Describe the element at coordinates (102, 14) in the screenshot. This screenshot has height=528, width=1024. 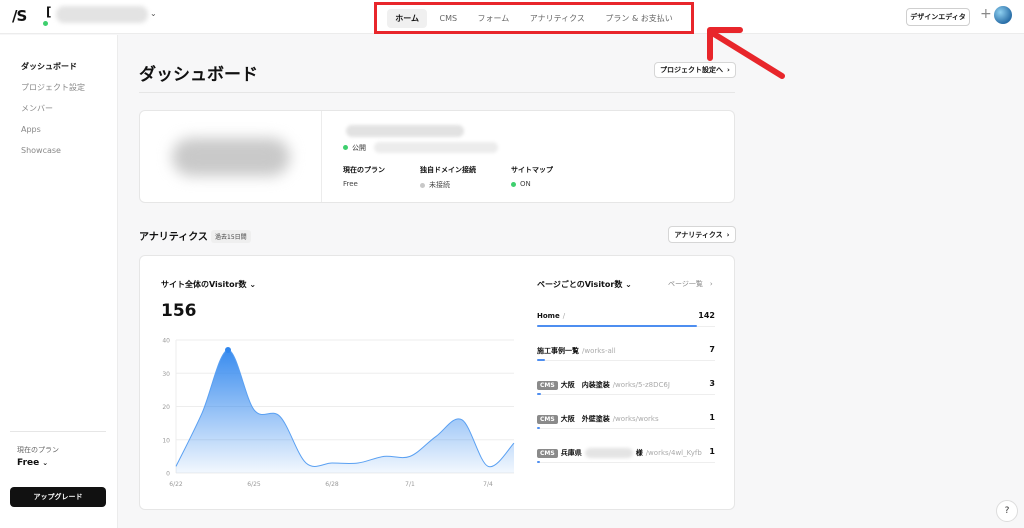
I see `project-name-redacted` at that location.